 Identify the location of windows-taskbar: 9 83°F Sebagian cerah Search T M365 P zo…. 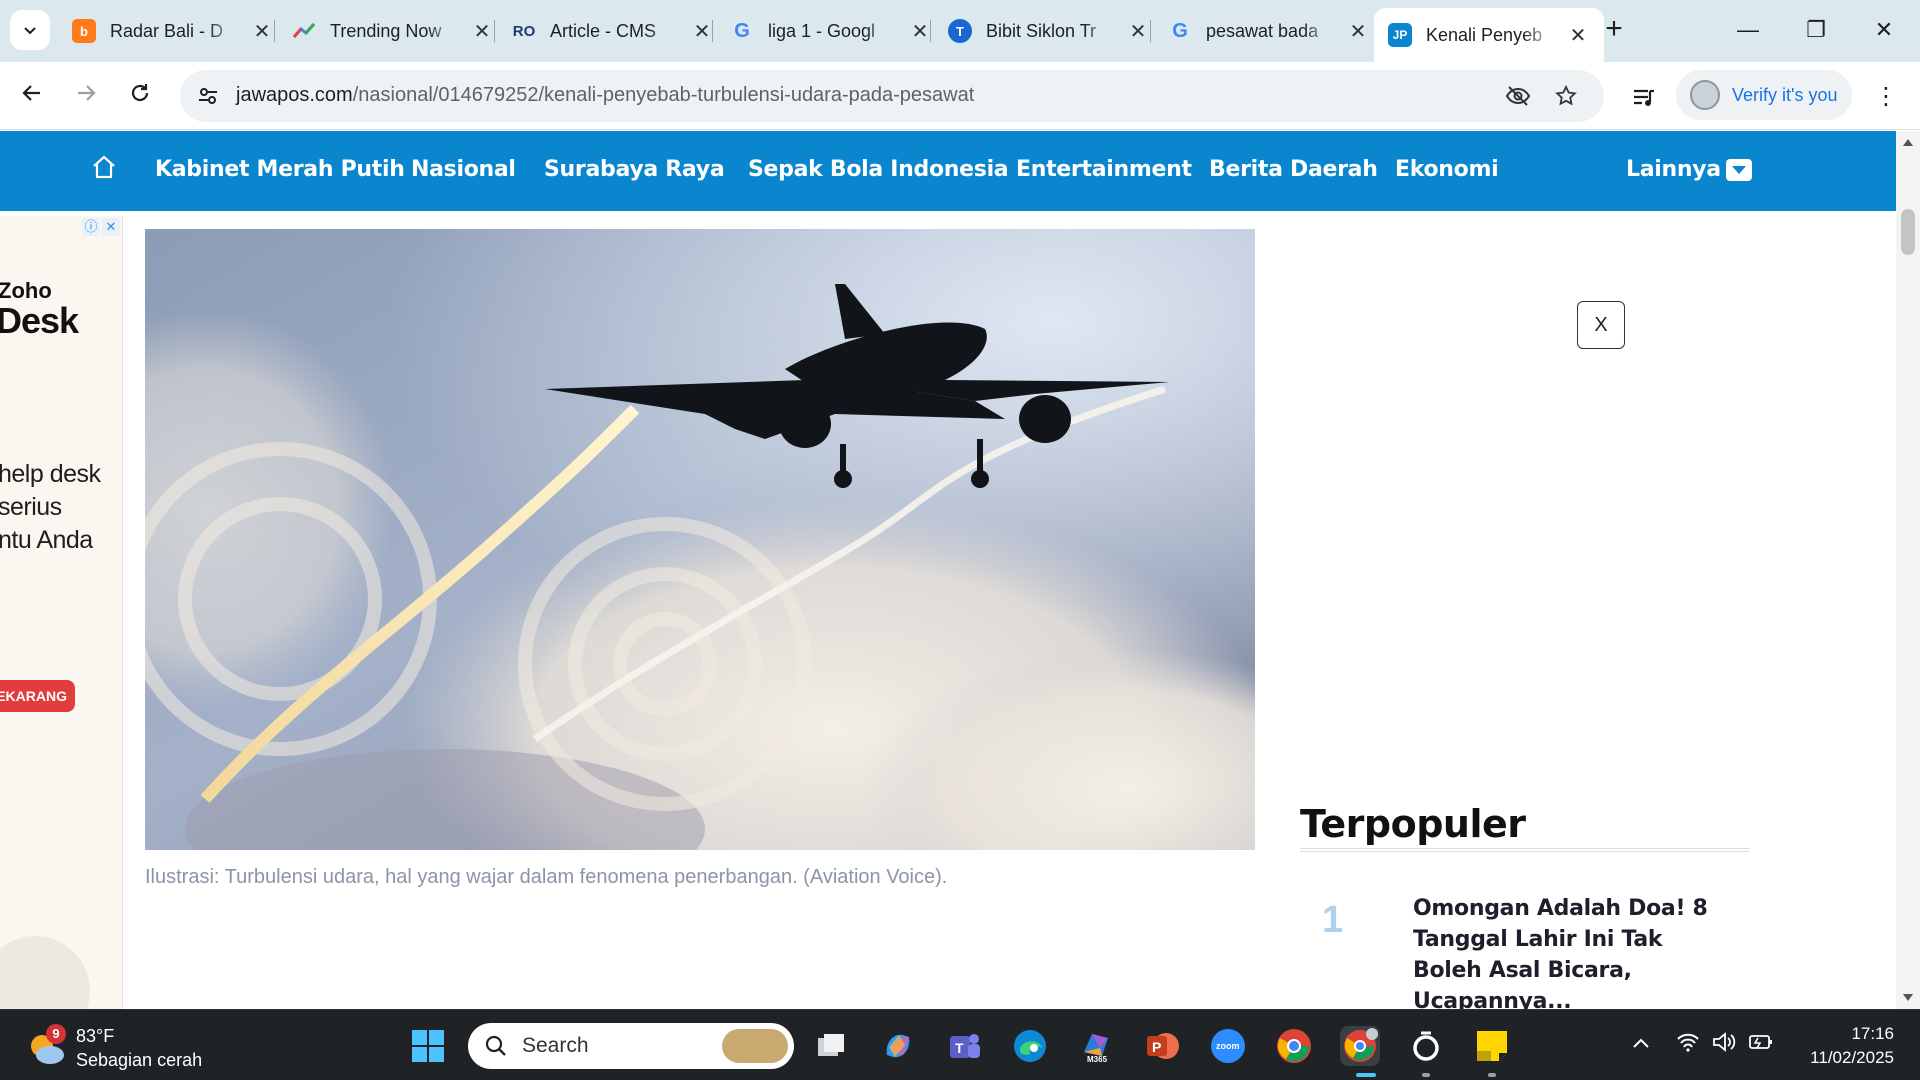
(960, 1044).